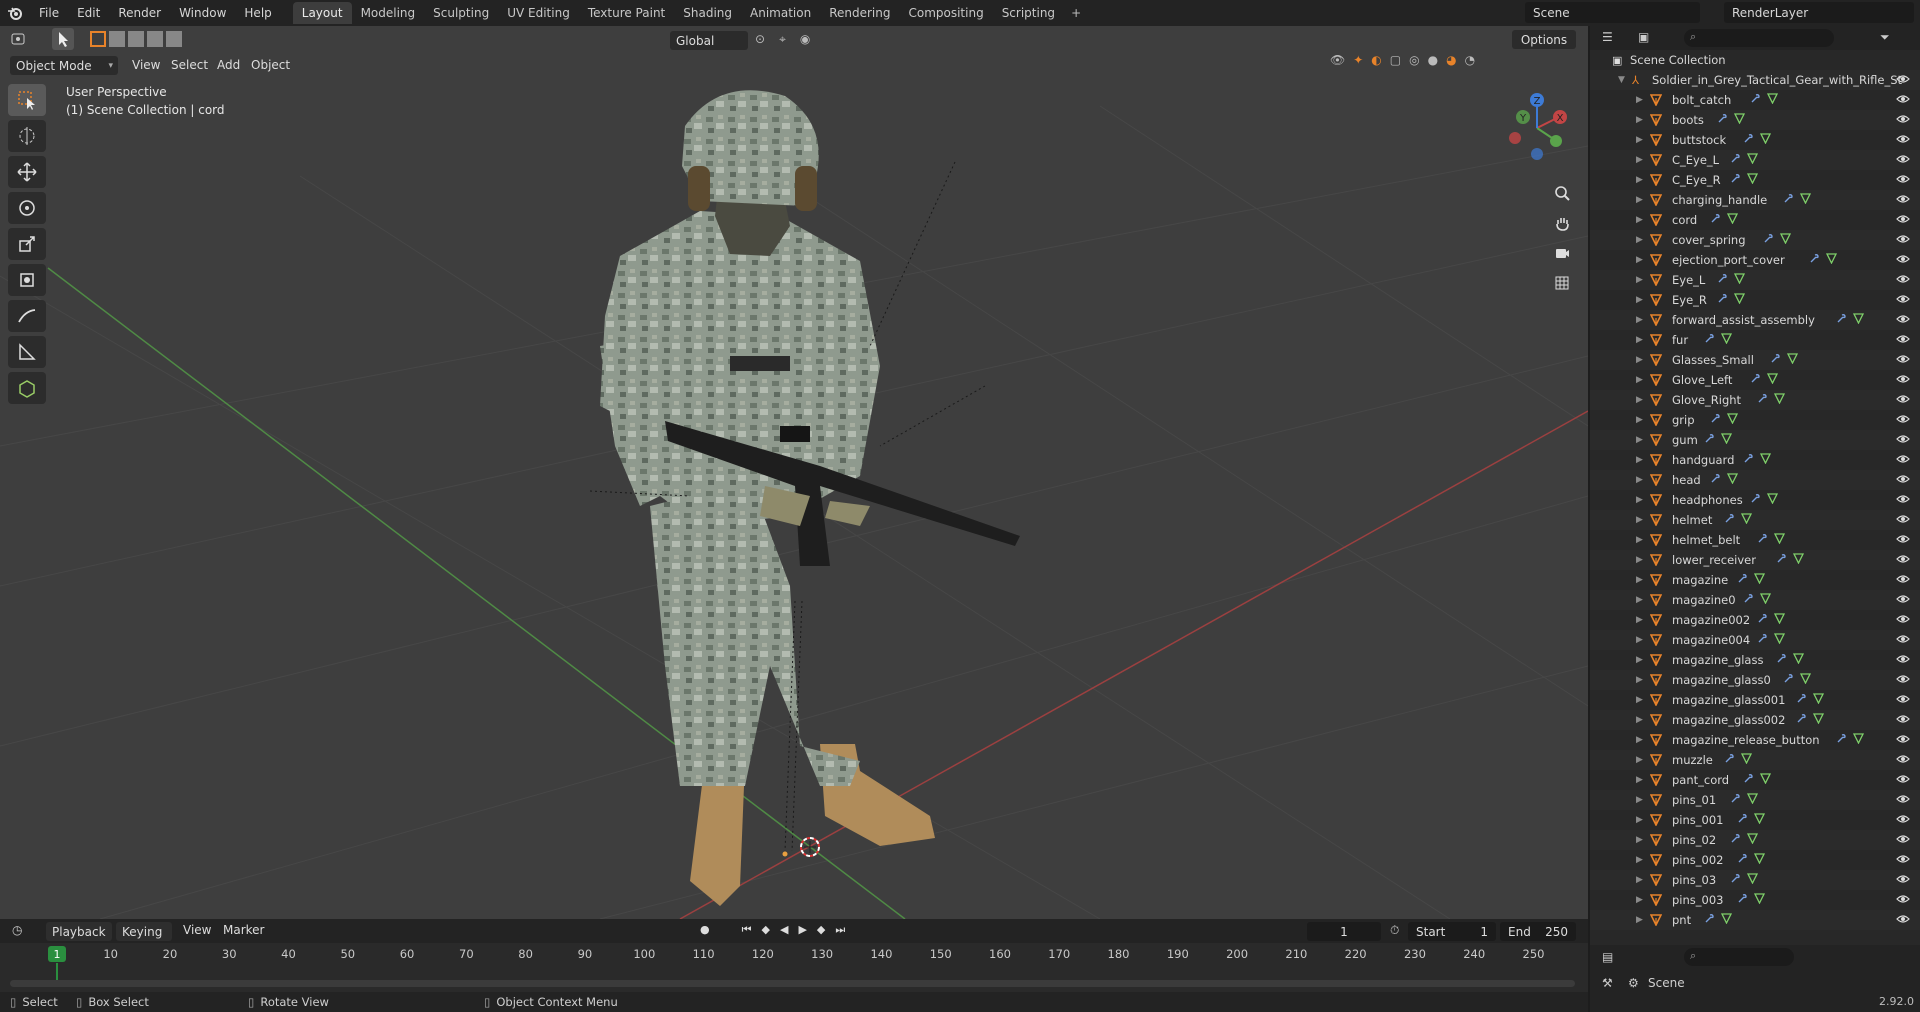  What do you see at coordinates (747, 930) in the screenshot?
I see `jump-start-icon: ⏮` at bounding box center [747, 930].